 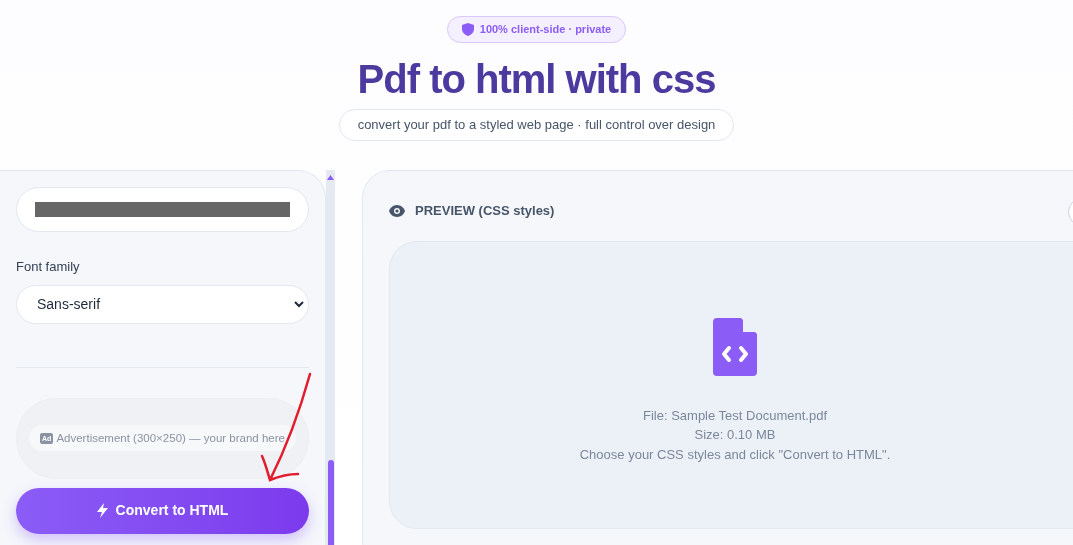 I want to click on file-info-line: Choose your CSS styles and click "Convert to HTML"., so click(x=735, y=454).